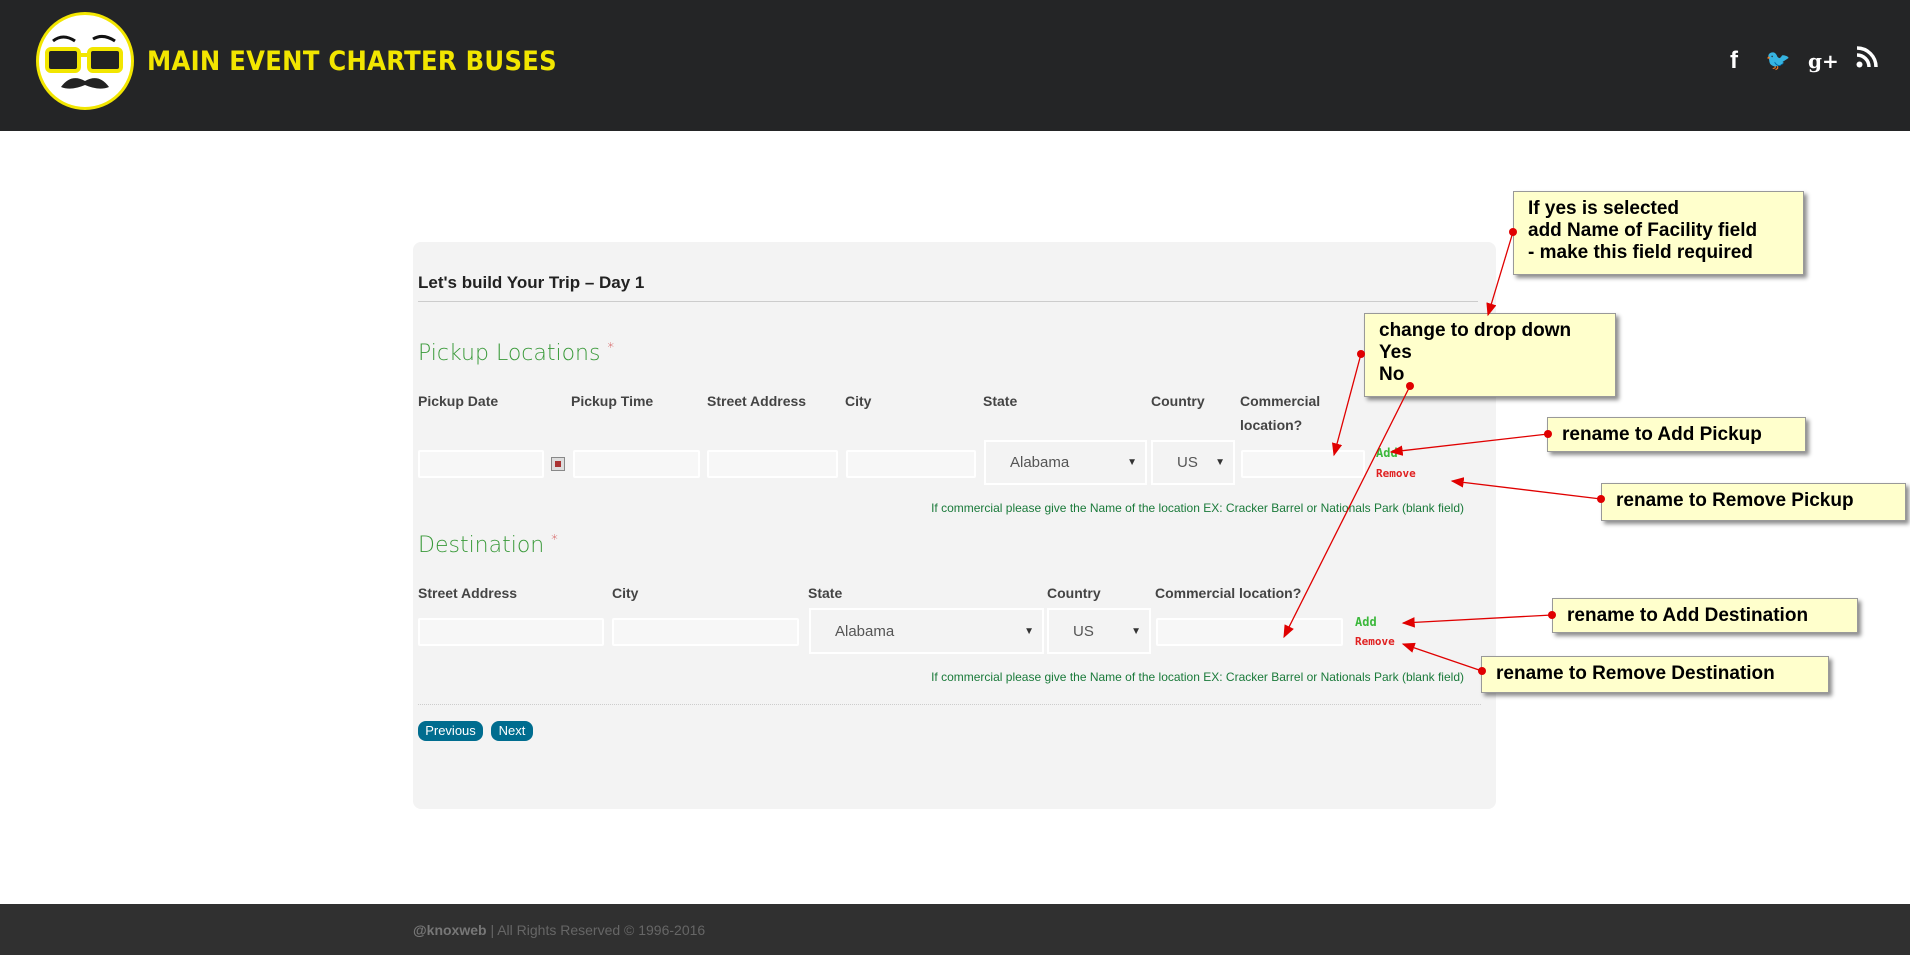  I want to click on remove-destination-link: Remove, so click(1375, 641).